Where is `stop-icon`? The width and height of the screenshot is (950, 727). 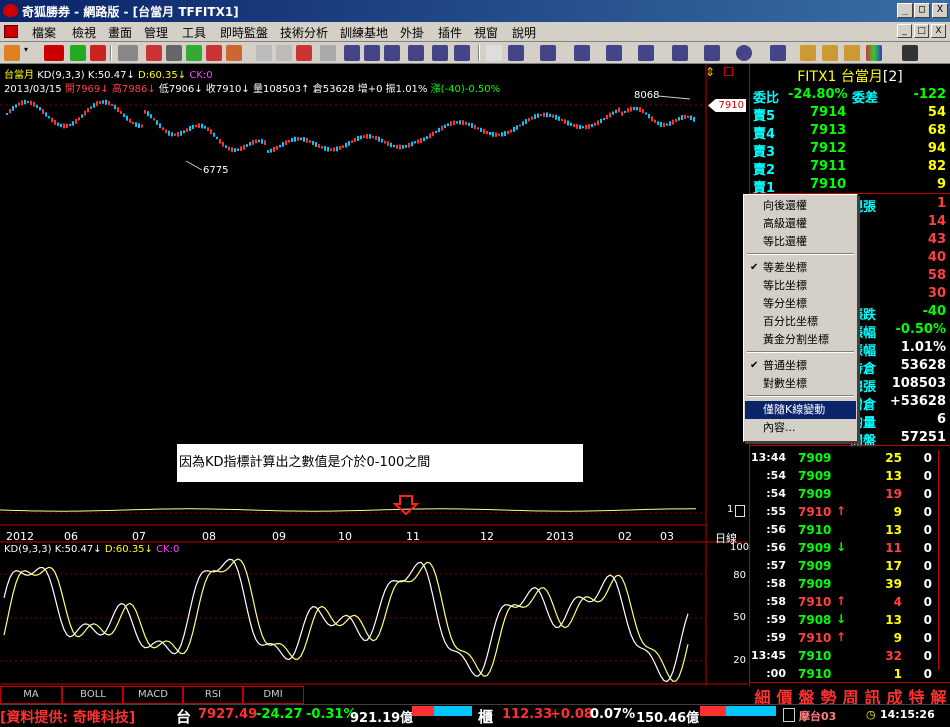
stop-icon is located at coordinates (214, 53).